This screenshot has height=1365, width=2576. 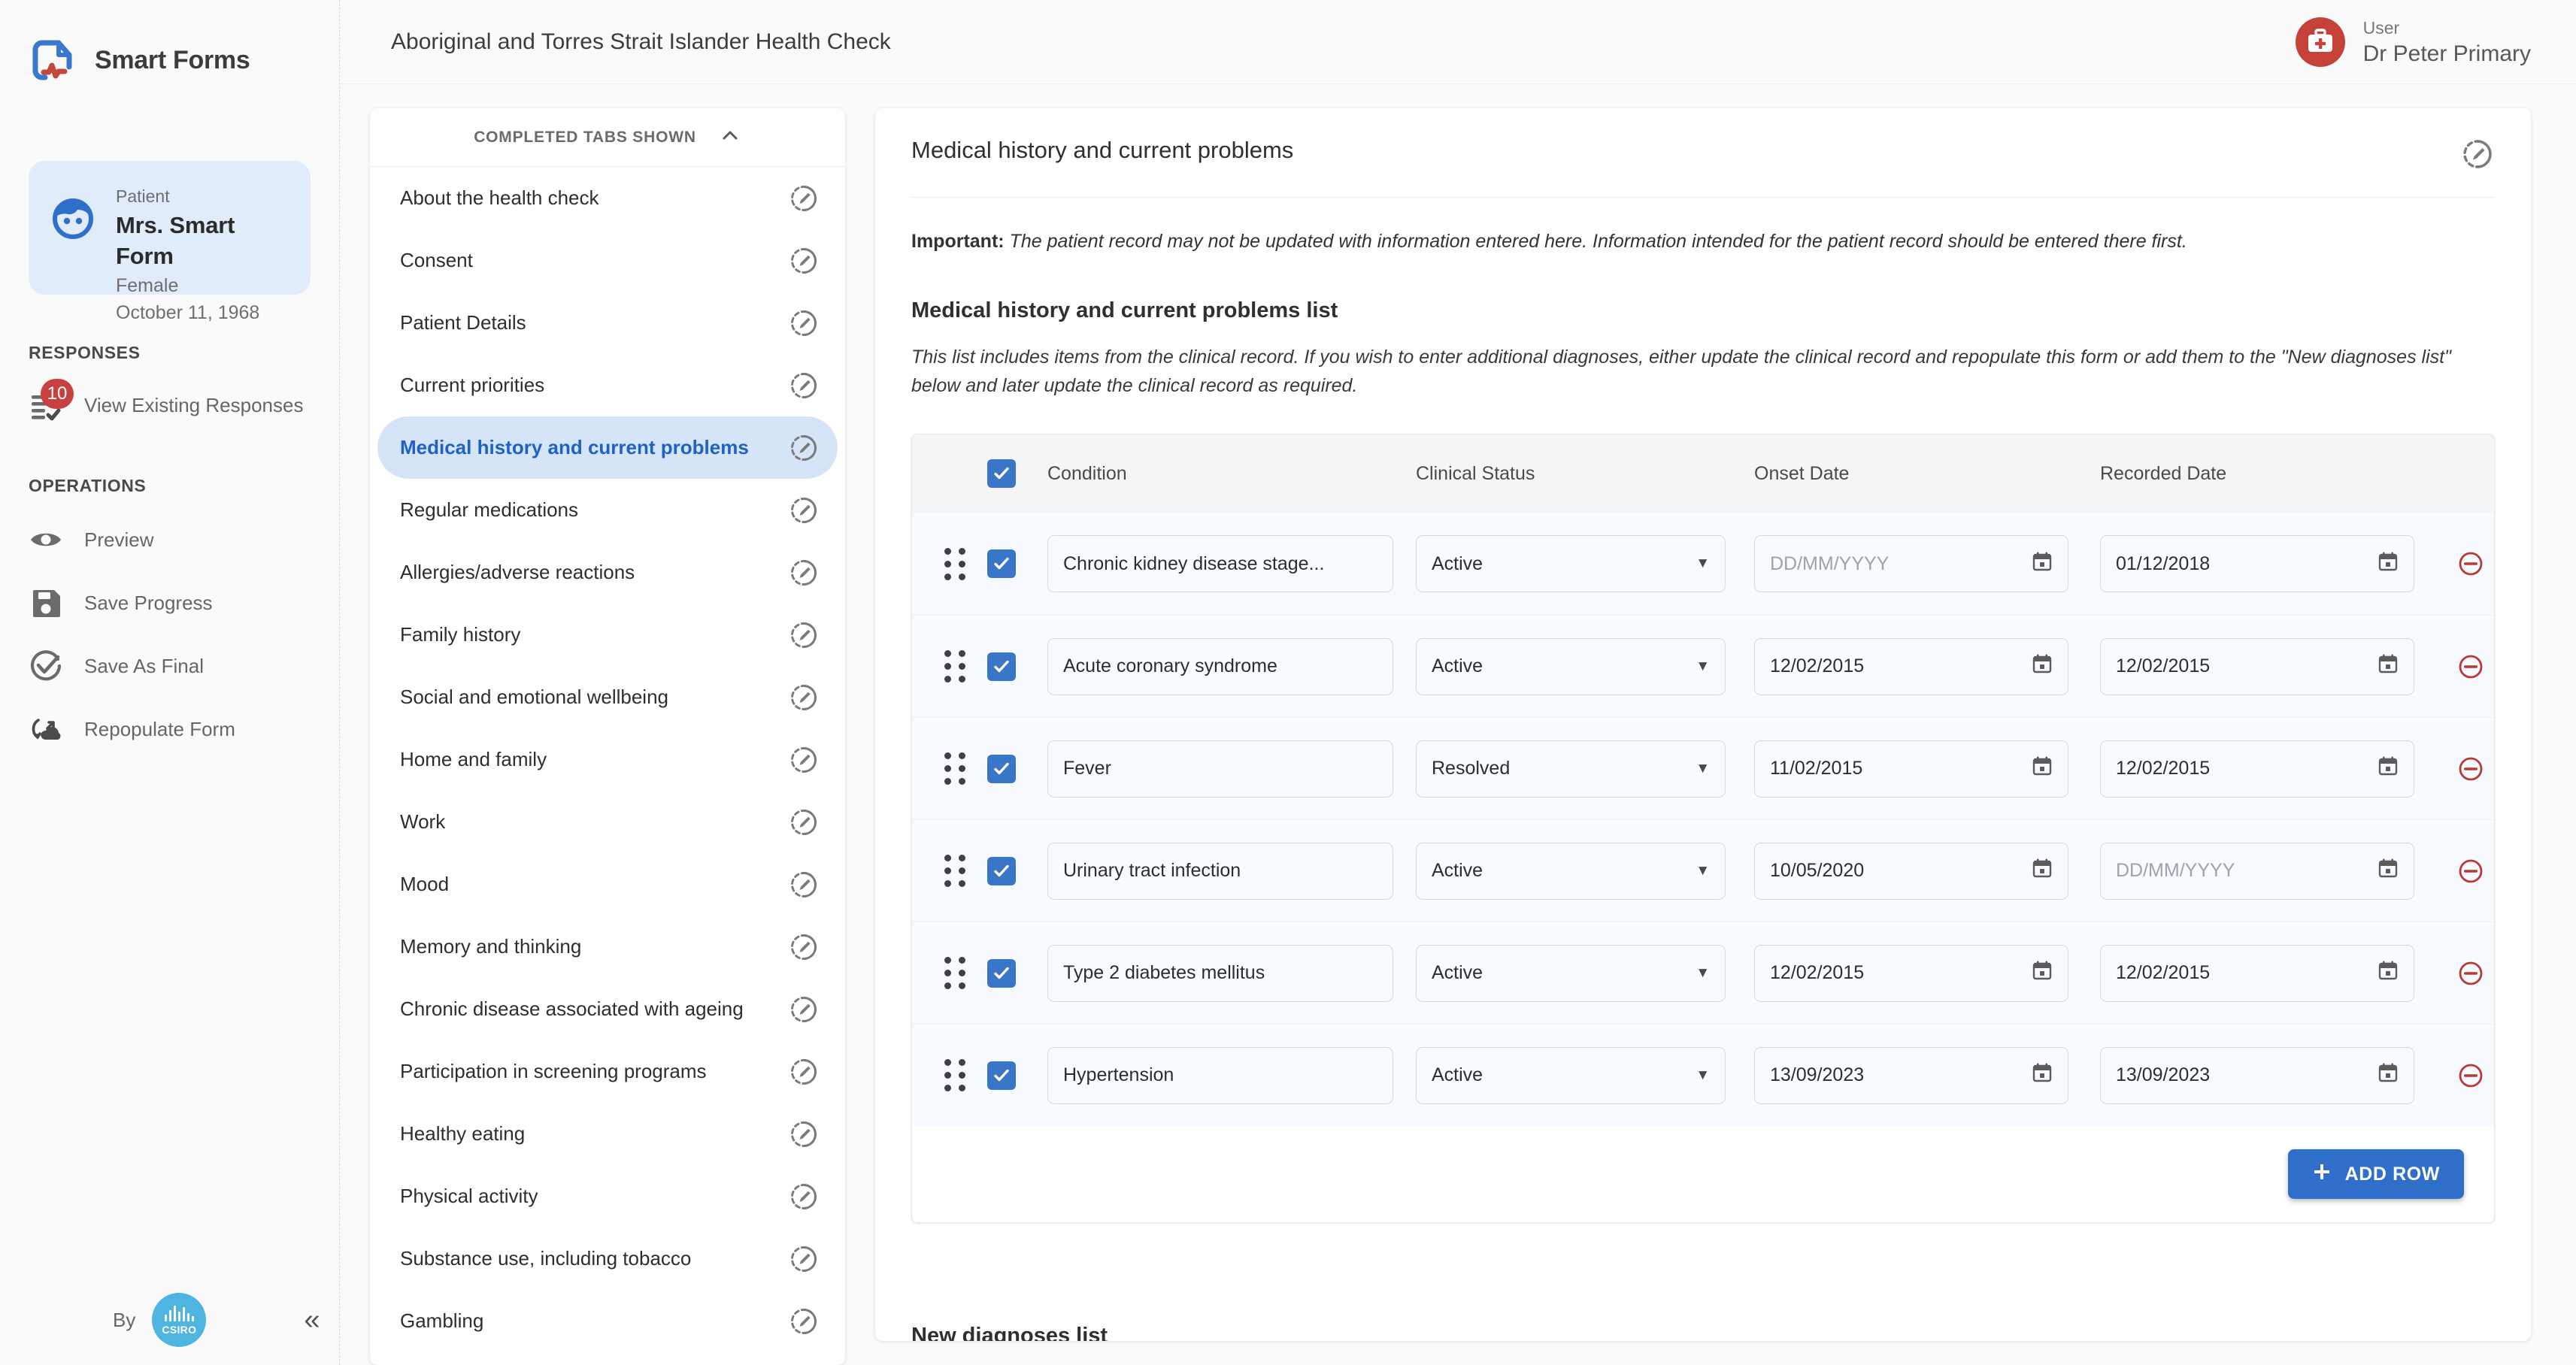 What do you see at coordinates (607, 1321) in the screenshot?
I see `tab-item: Gambling` at bounding box center [607, 1321].